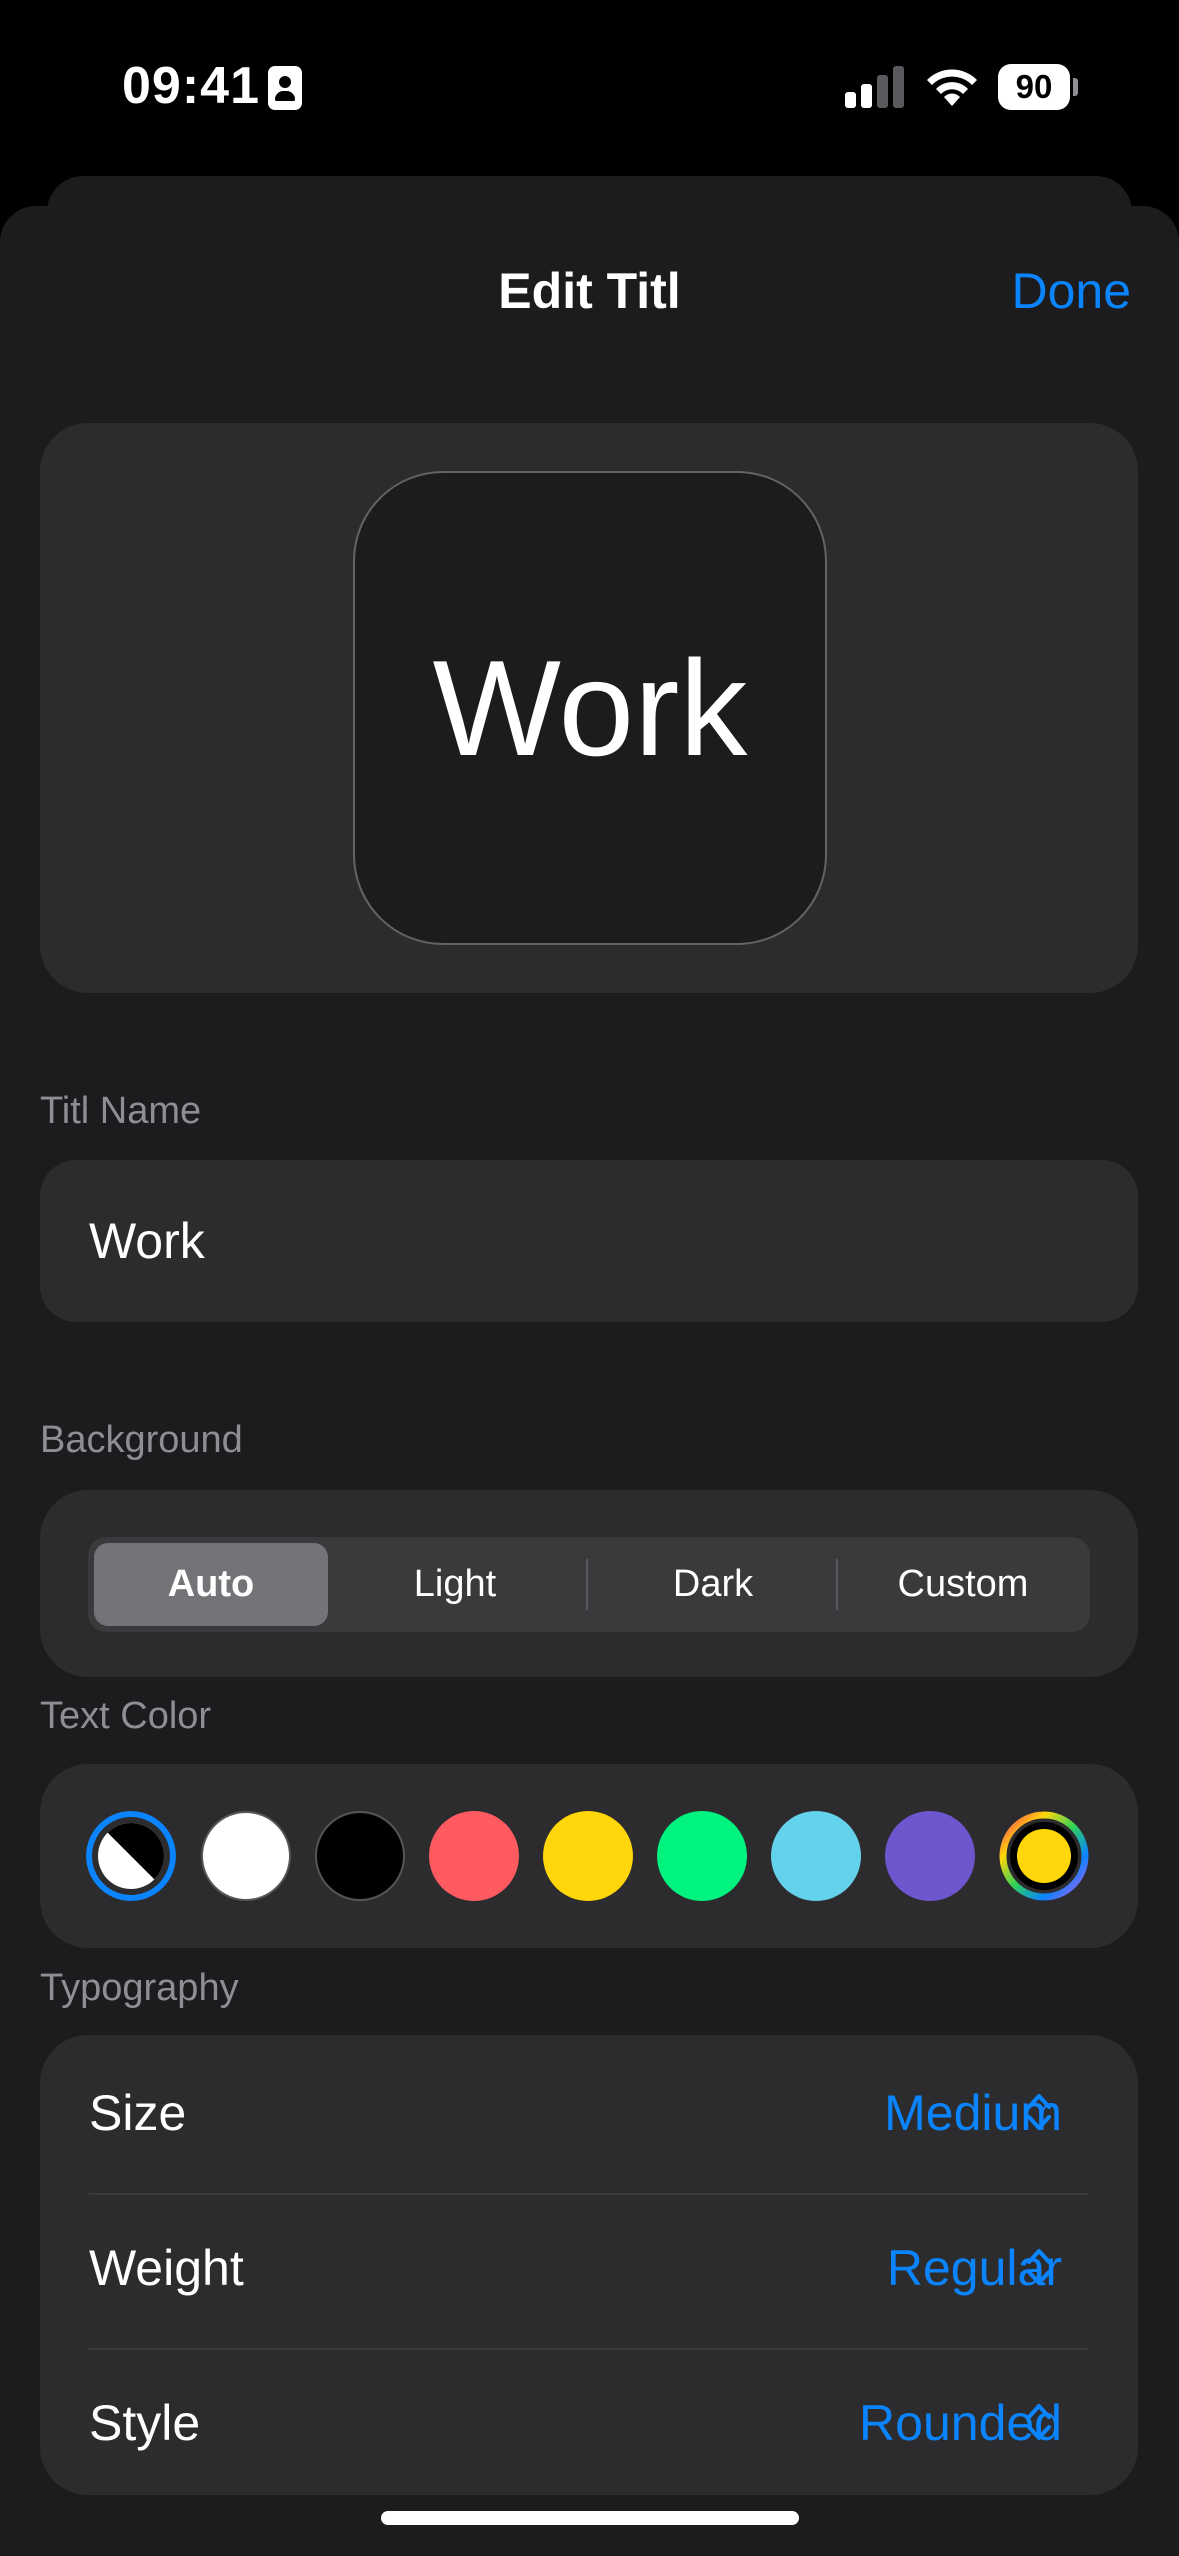 This screenshot has height=2556, width=1179. I want to click on typography-row-size: Size Medium, so click(589, 2112).